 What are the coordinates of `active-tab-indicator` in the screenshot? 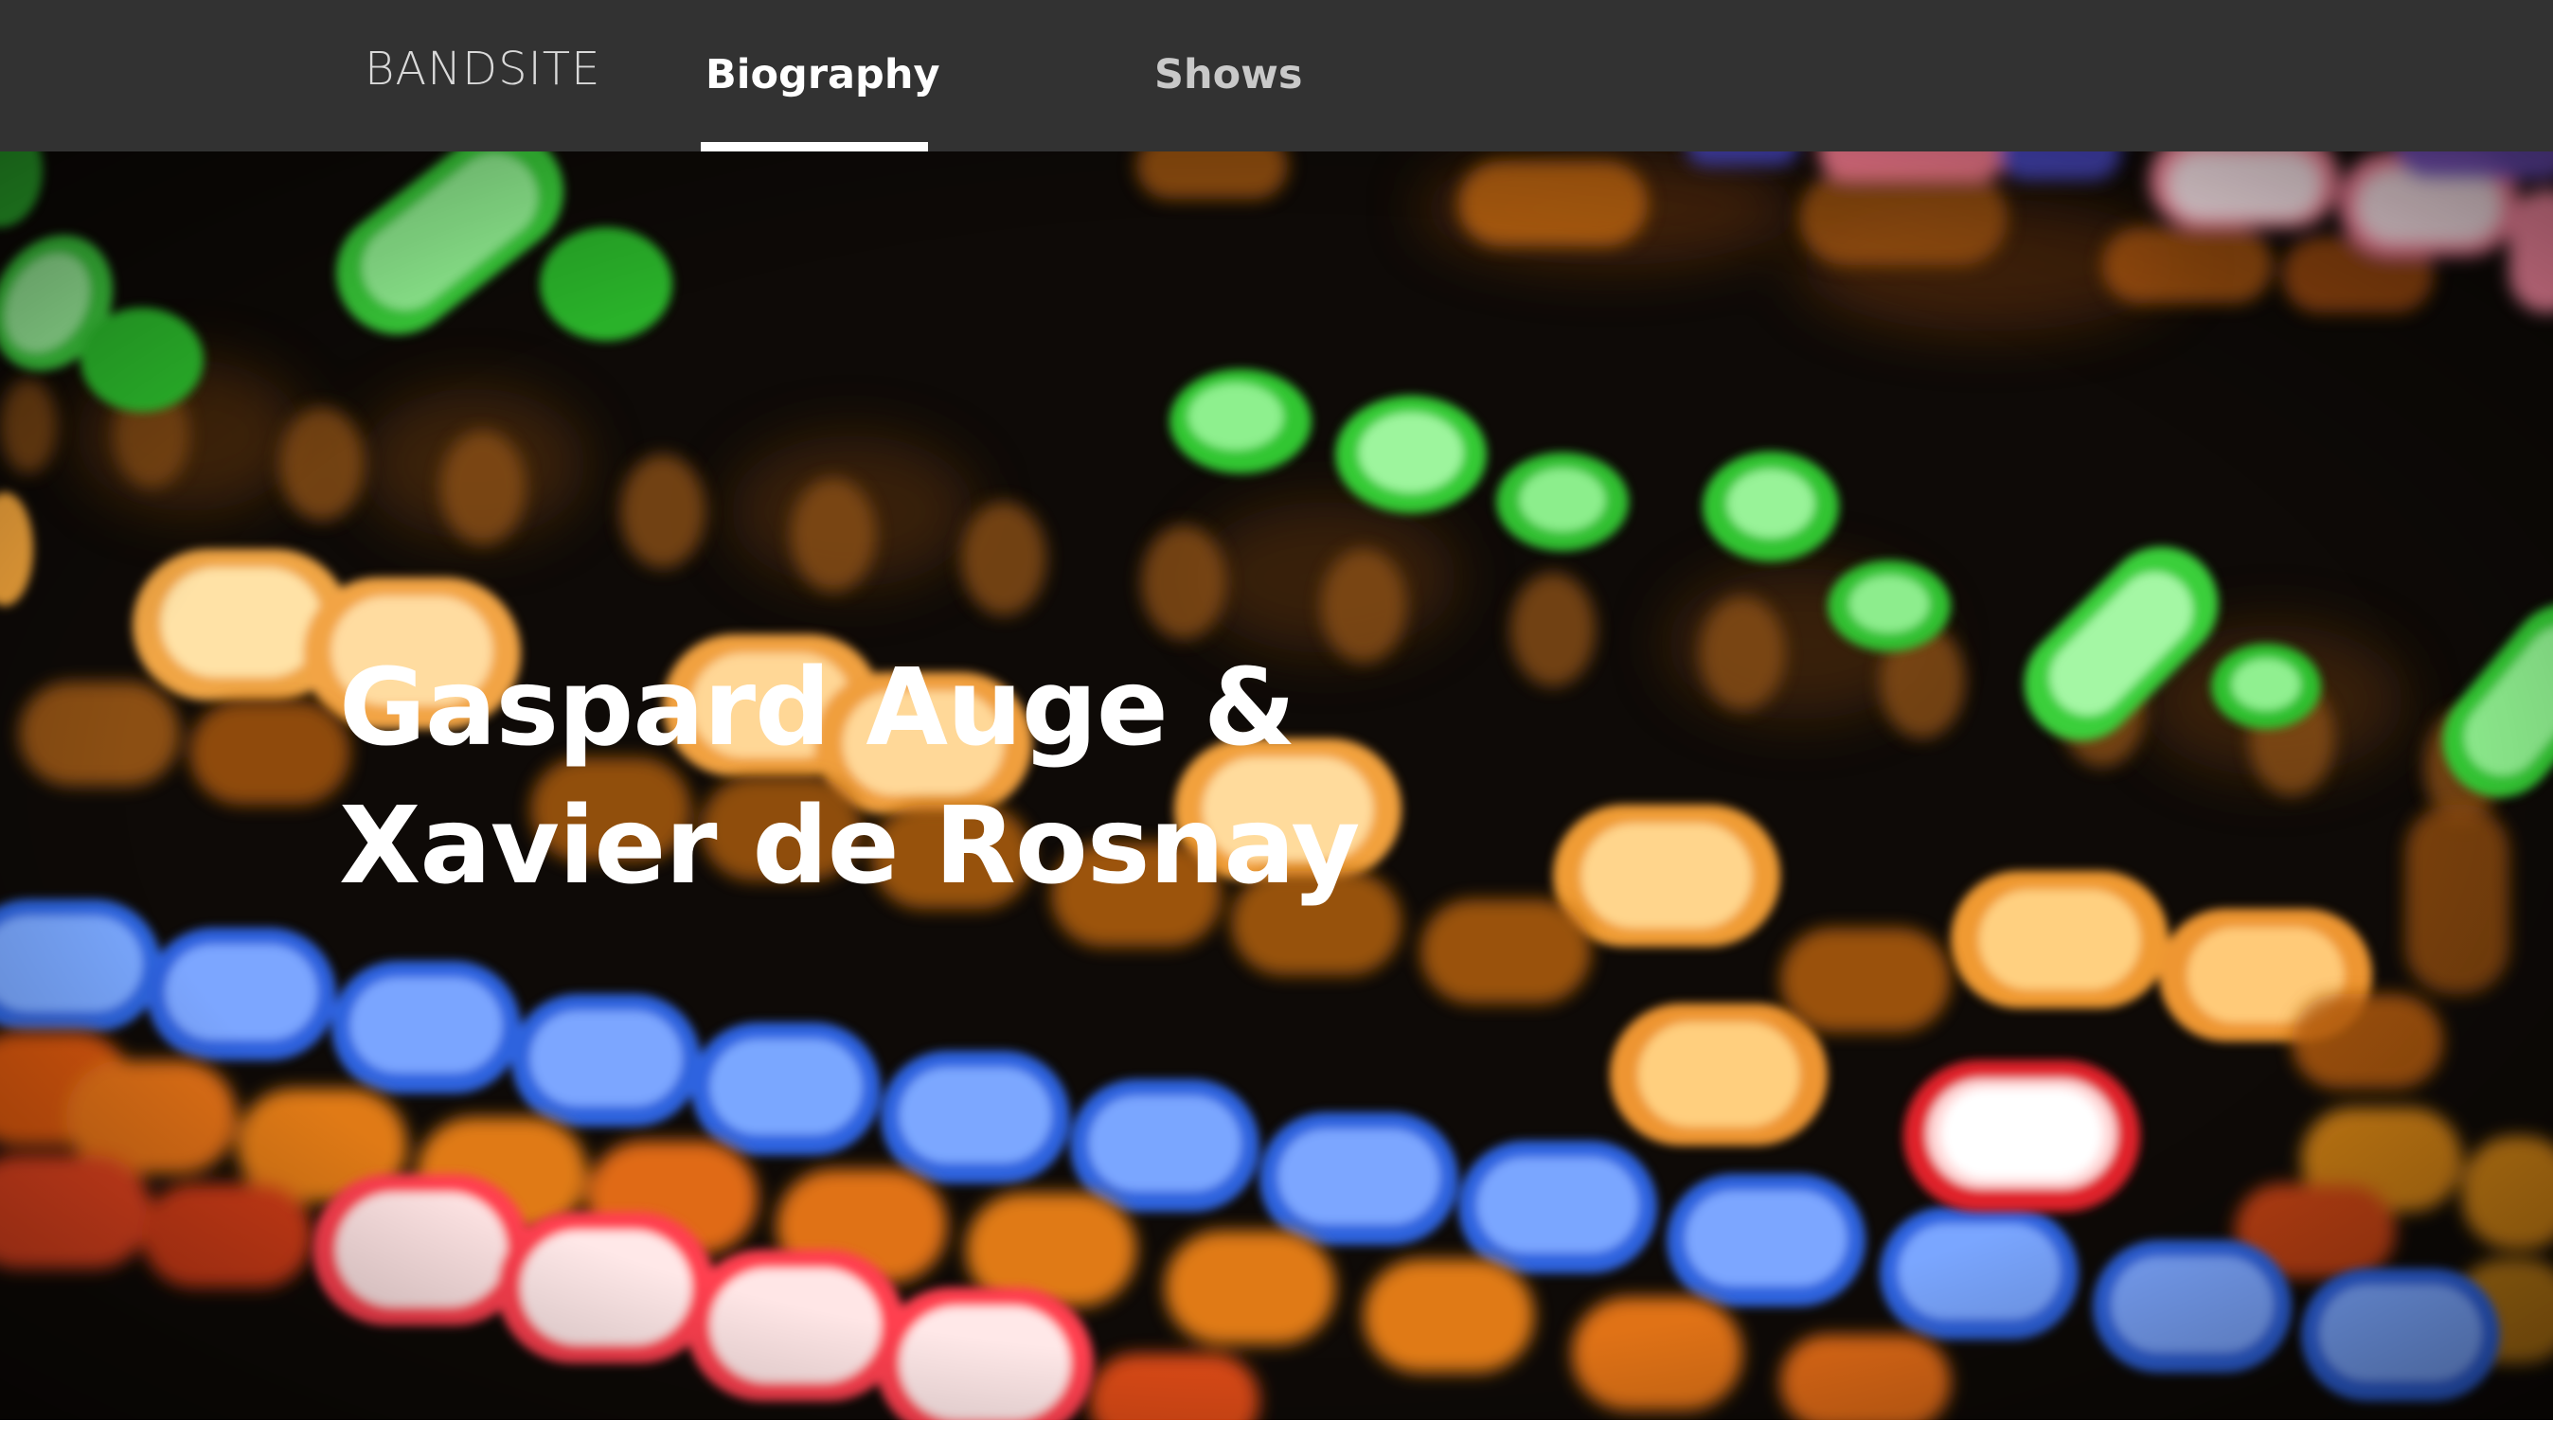 It's located at (815, 146).